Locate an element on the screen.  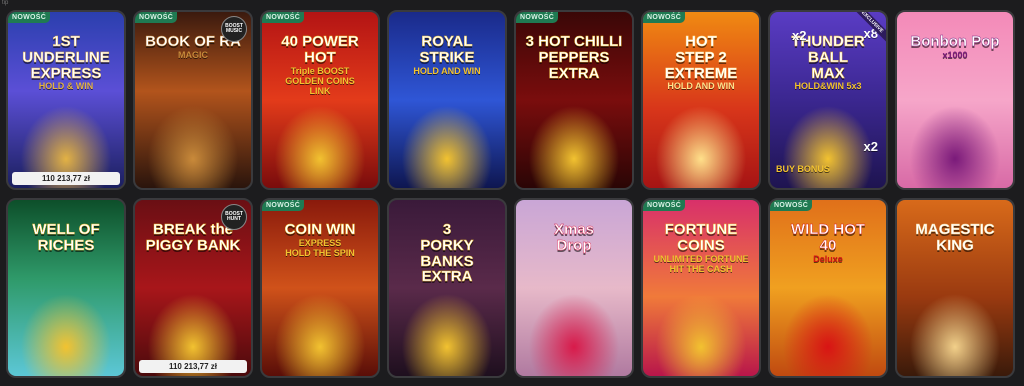
game-tile: WELL OF RICHES is located at coordinates (66, 288).